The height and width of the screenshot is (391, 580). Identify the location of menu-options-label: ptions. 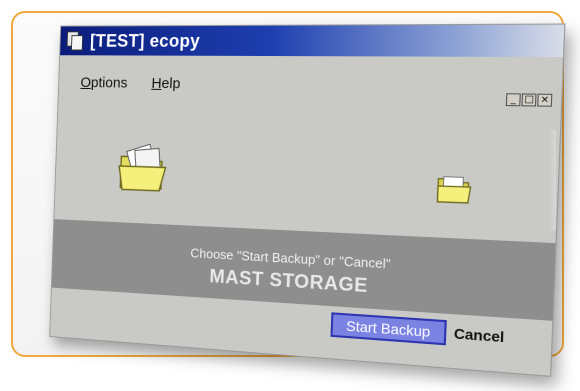
(109, 83).